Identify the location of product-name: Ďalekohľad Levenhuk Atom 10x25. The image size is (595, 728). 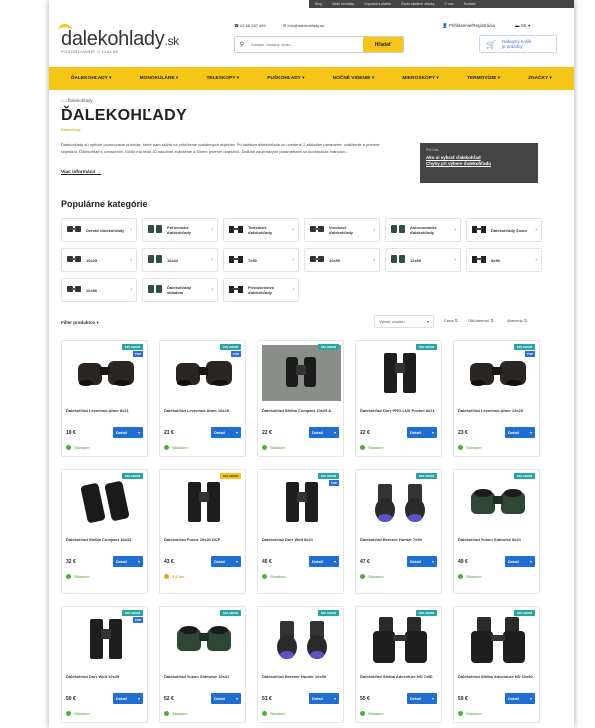
(204, 411).